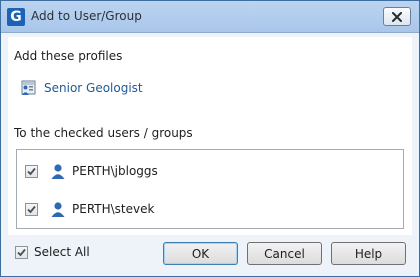 The image size is (420, 277). Describe the element at coordinates (210, 17) in the screenshot. I see `title-bar: G Add to User/Group` at that location.